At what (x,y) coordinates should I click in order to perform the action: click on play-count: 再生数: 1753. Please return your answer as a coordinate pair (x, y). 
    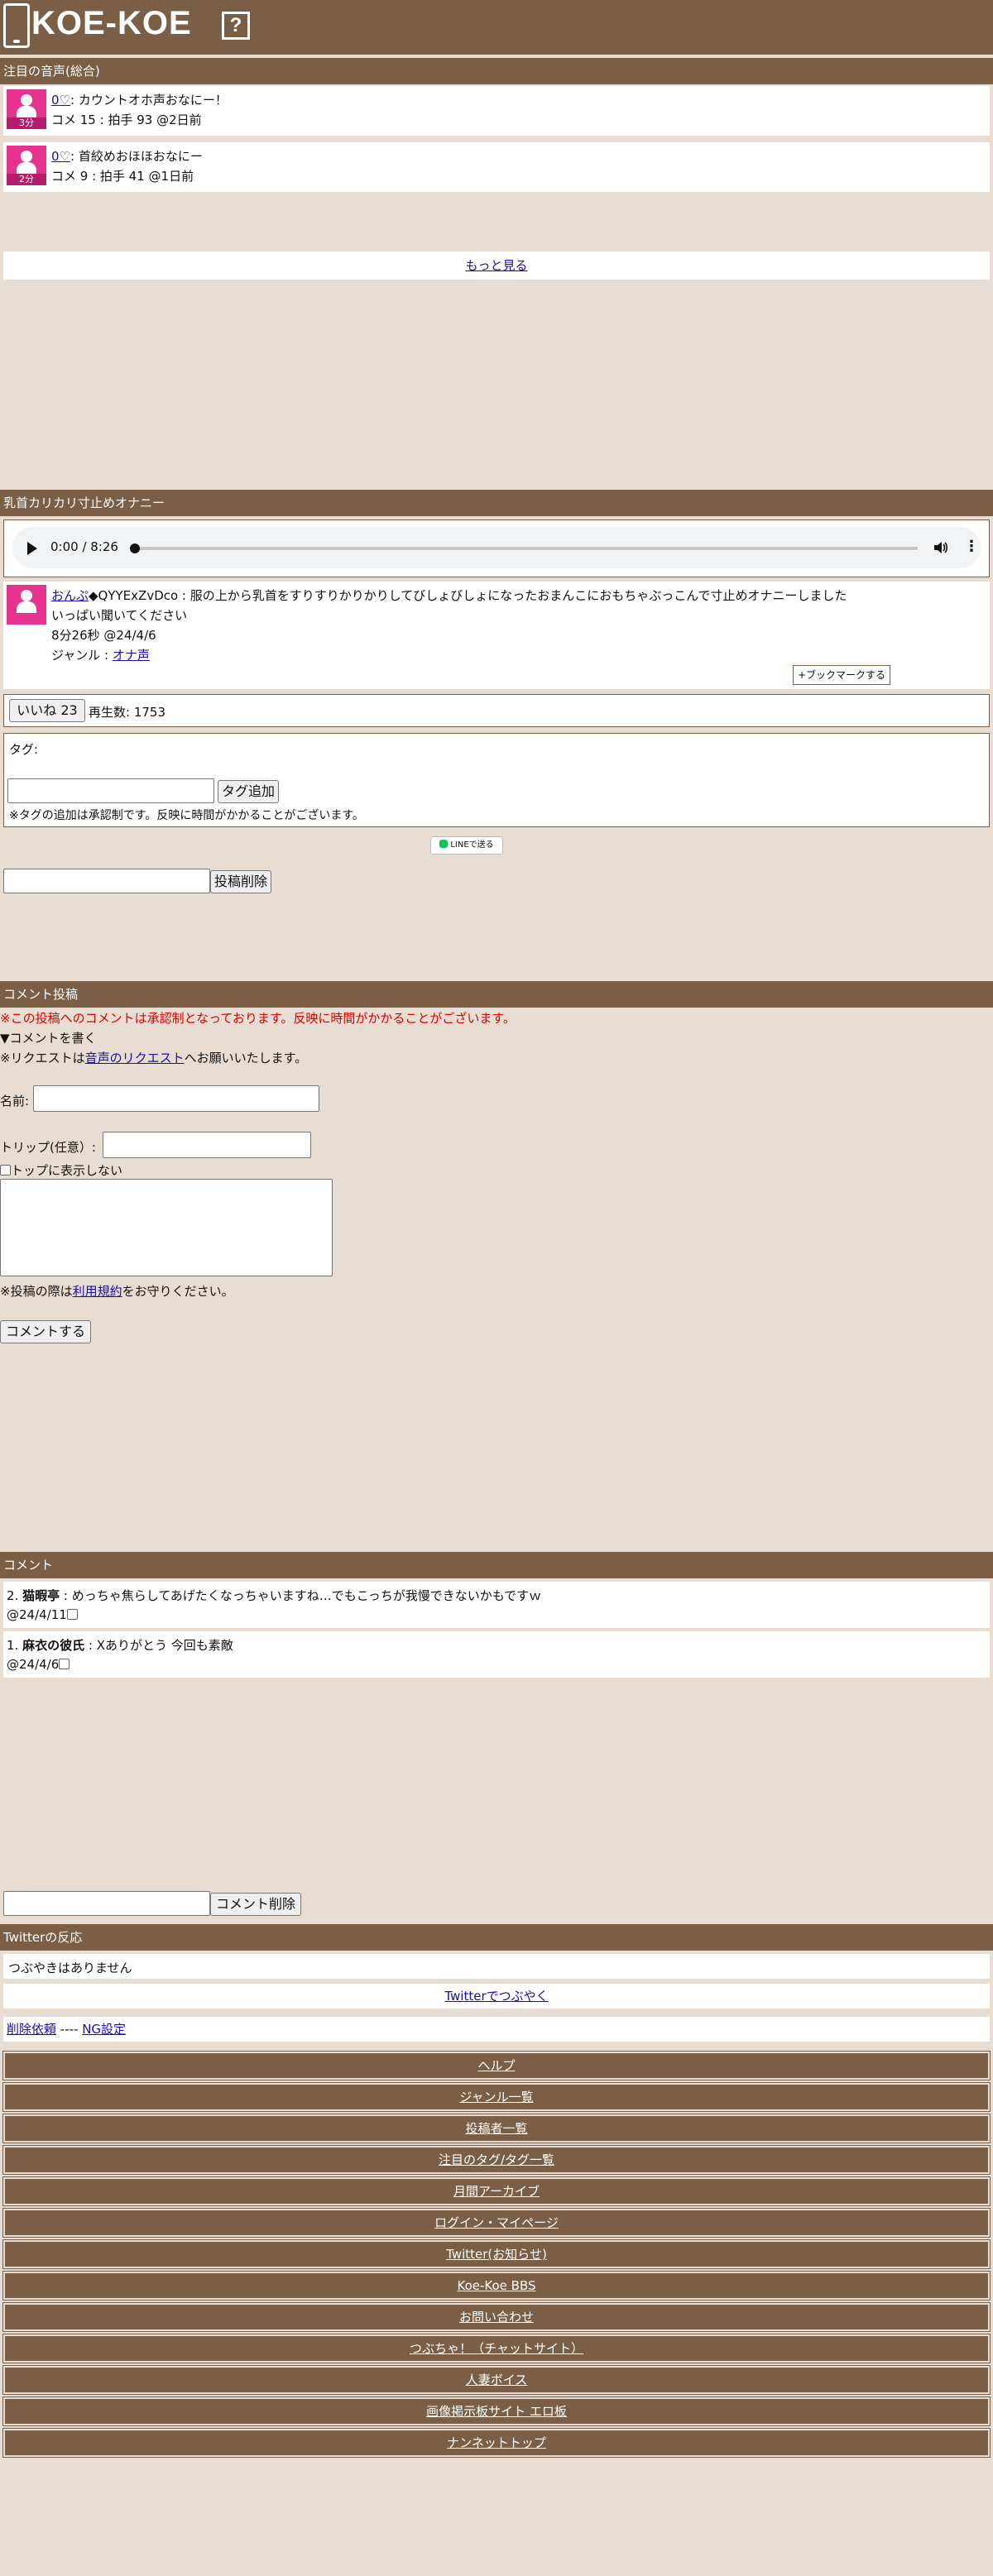
    Looking at the image, I should click on (127, 713).